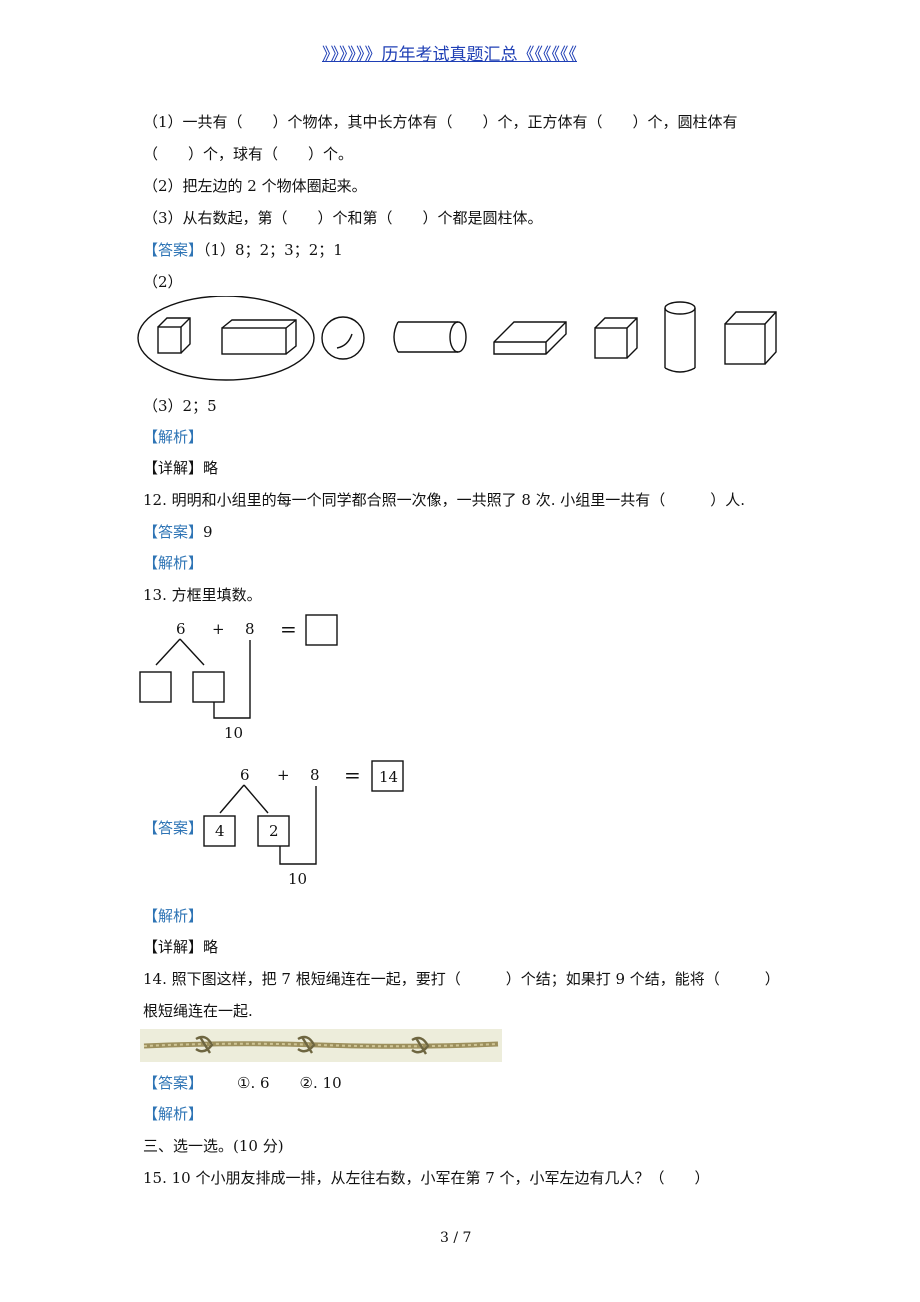 This screenshot has width=920, height=1302. What do you see at coordinates (288, 629) in the screenshot?
I see `equals-sign: =` at bounding box center [288, 629].